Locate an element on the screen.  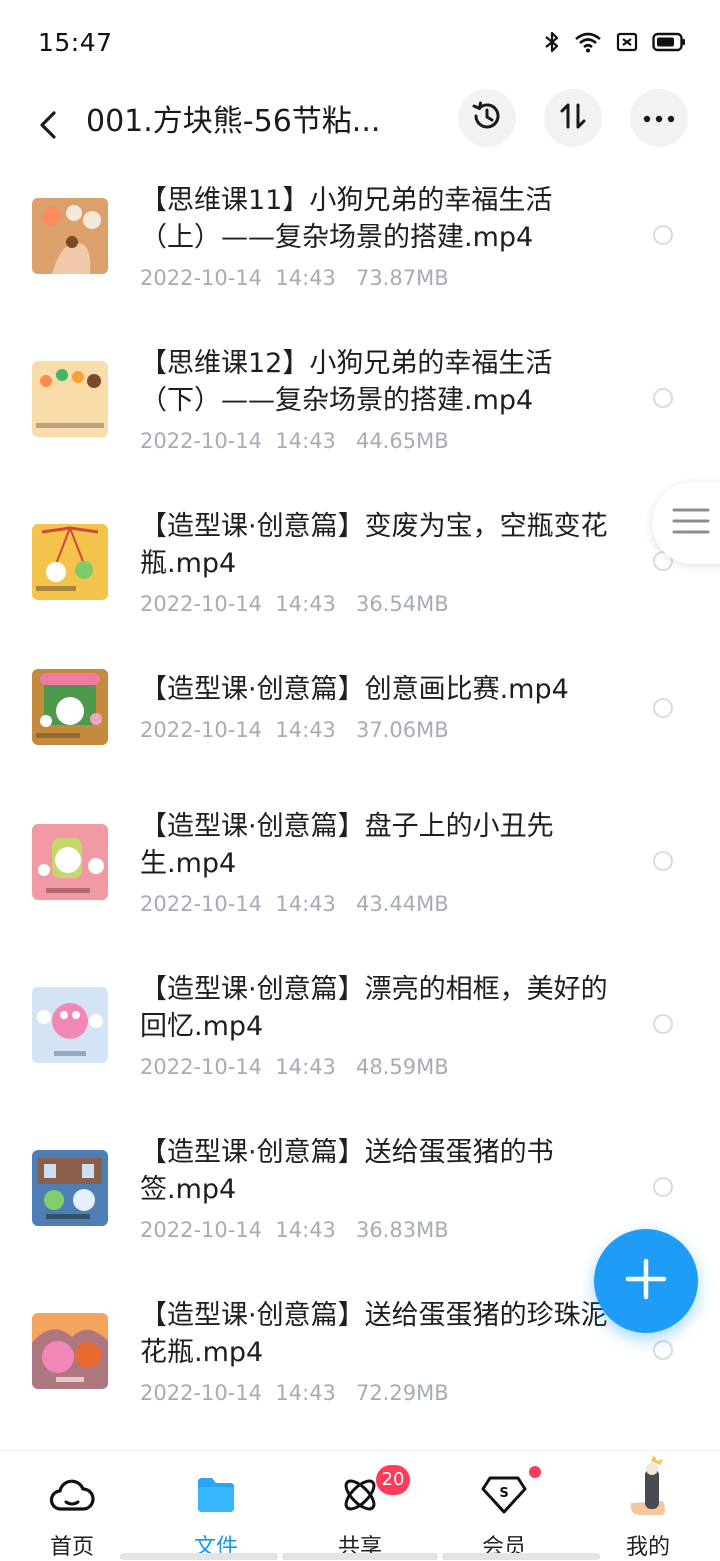
file-meta: 2022-10-14 14:43 43.44MB is located at coordinates (294, 904).